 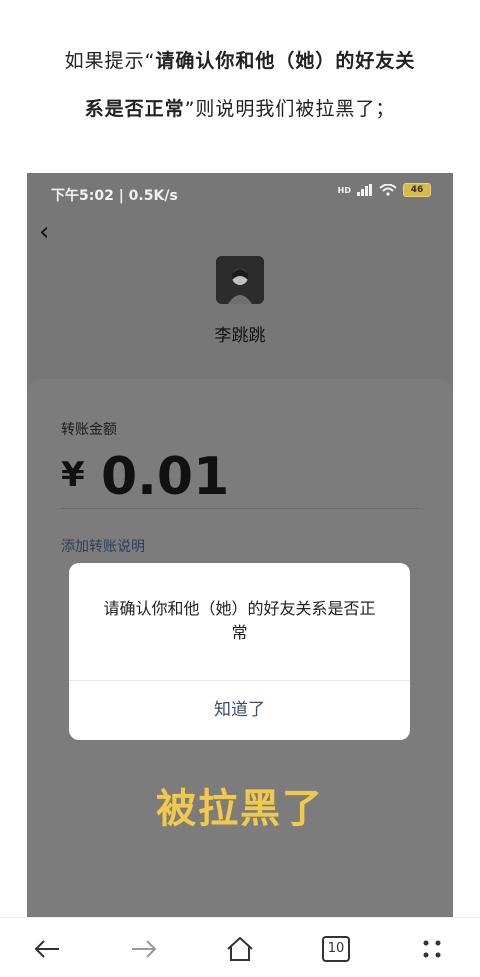 What do you see at coordinates (73, 475) in the screenshot?
I see `currency-symbol: ¥` at bounding box center [73, 475].